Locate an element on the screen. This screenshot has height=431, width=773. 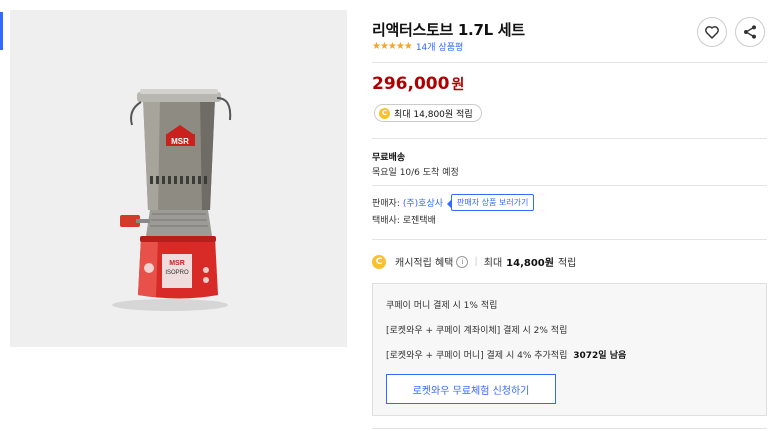
seller-row: 판매자: (주)호상사 판매자 상품 보러가기 is located at coordinates (453, 202).